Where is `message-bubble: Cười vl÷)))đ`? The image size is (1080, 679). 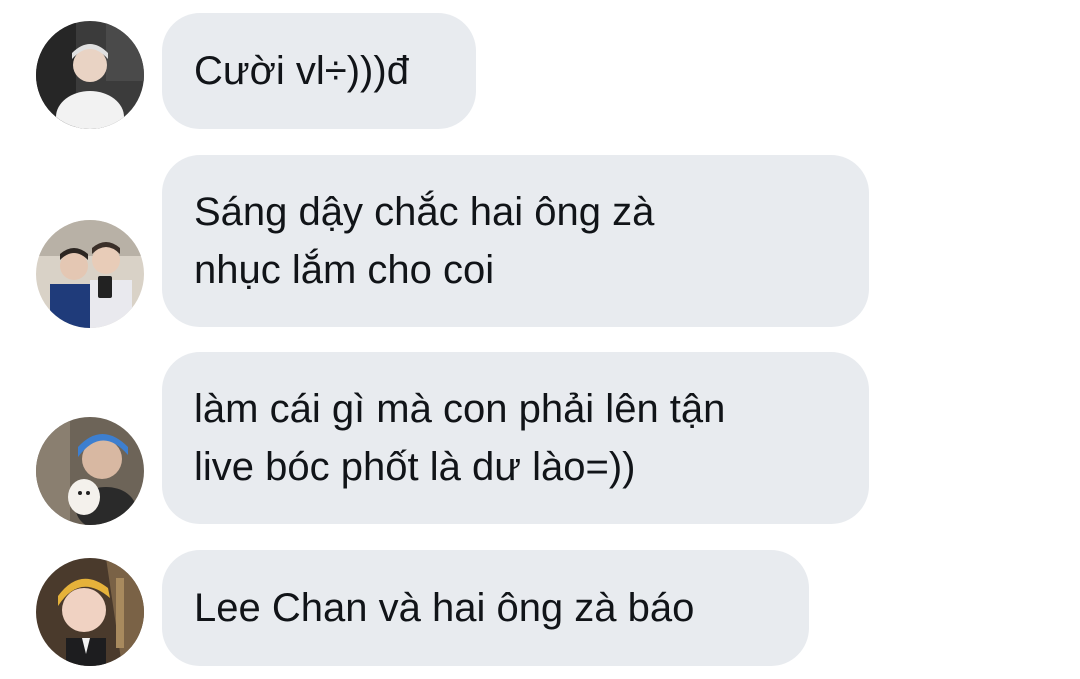 message-bubble: Cười vl÷)))đ is located at coordinates (319, 71).